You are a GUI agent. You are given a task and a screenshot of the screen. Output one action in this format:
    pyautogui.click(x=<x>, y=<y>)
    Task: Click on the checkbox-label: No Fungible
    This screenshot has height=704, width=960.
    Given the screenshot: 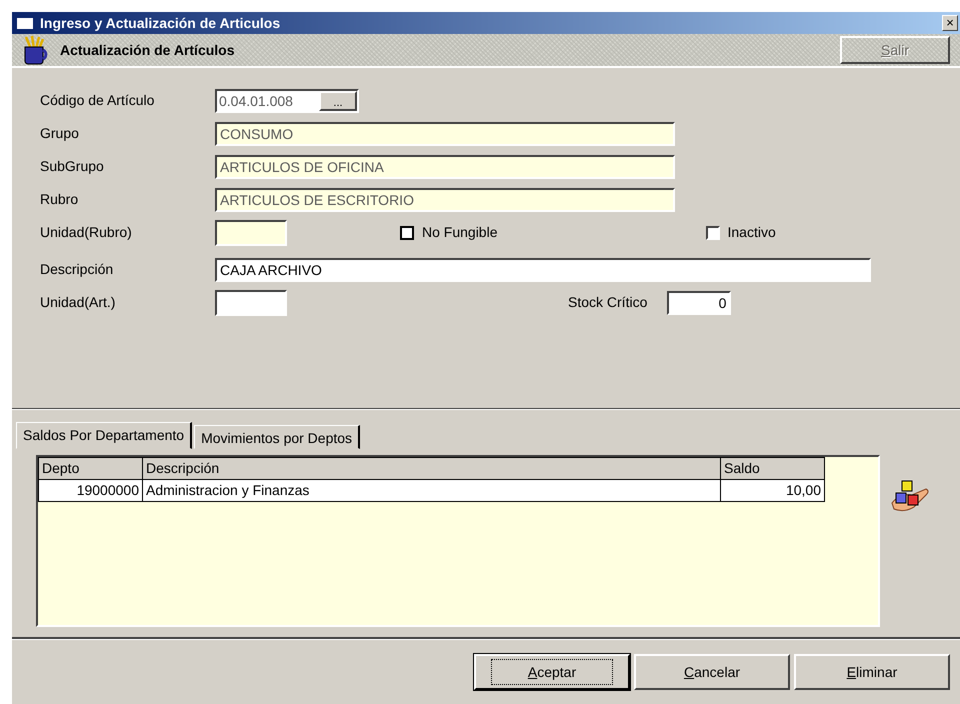 What is the action you would take?
    pyautogui.click(x=460, y=232)
    